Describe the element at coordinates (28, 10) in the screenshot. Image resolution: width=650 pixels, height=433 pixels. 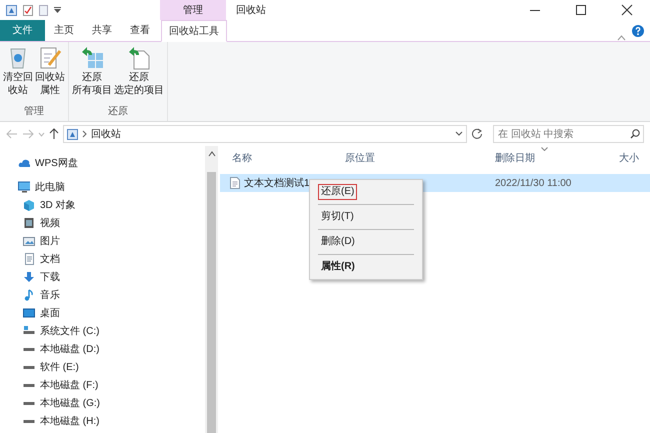
I see `properties-icon` at that location.